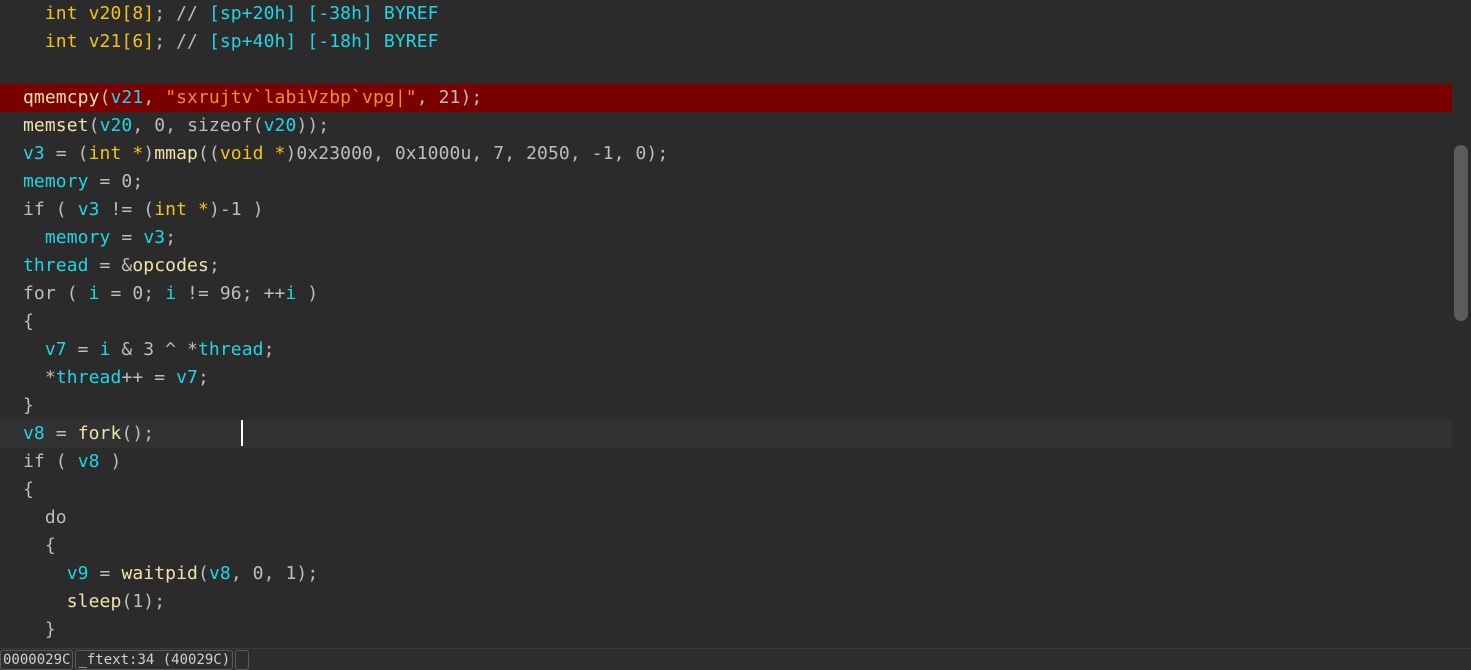 The image size is (1471, 670). Describe the element at coordinates (154, 97) in the screenshot. I see `code-token: ,` at that location.